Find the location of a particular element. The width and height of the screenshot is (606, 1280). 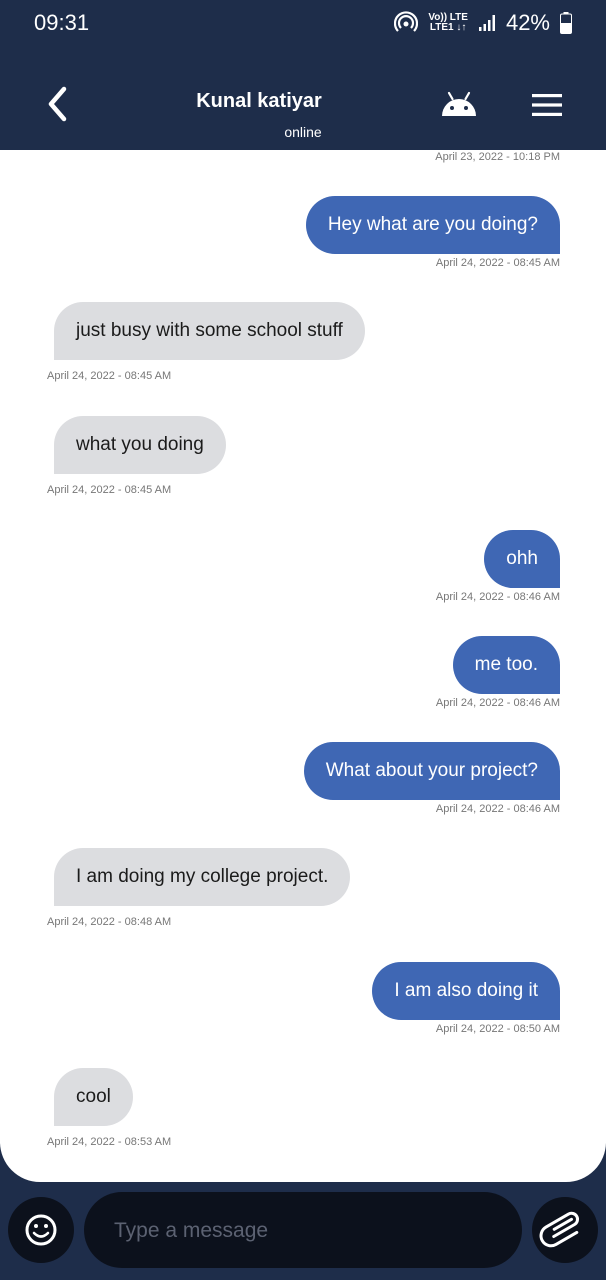

message-timestamp: April 24, 2022 - 08:50 AM is located at coordinates (497, 1029).